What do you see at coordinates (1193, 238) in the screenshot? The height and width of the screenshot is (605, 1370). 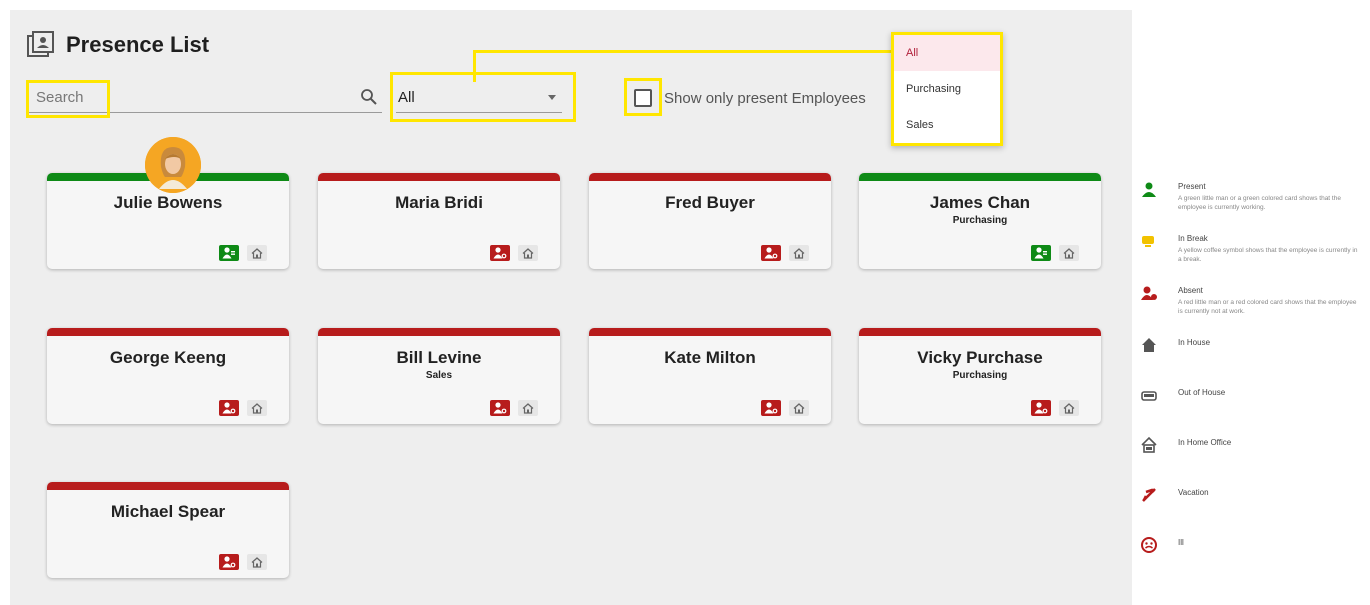 I see `legend-title: In Break` at bounding box center [1193, 238].